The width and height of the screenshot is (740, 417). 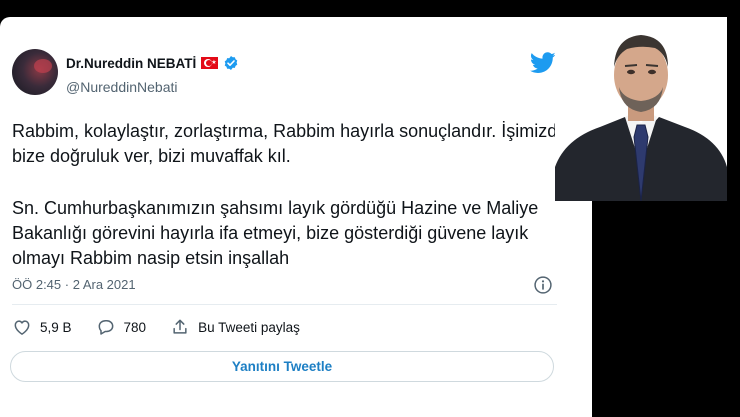 I want to click on turkey-flag-icon: ★, so click(x=210, y=63).